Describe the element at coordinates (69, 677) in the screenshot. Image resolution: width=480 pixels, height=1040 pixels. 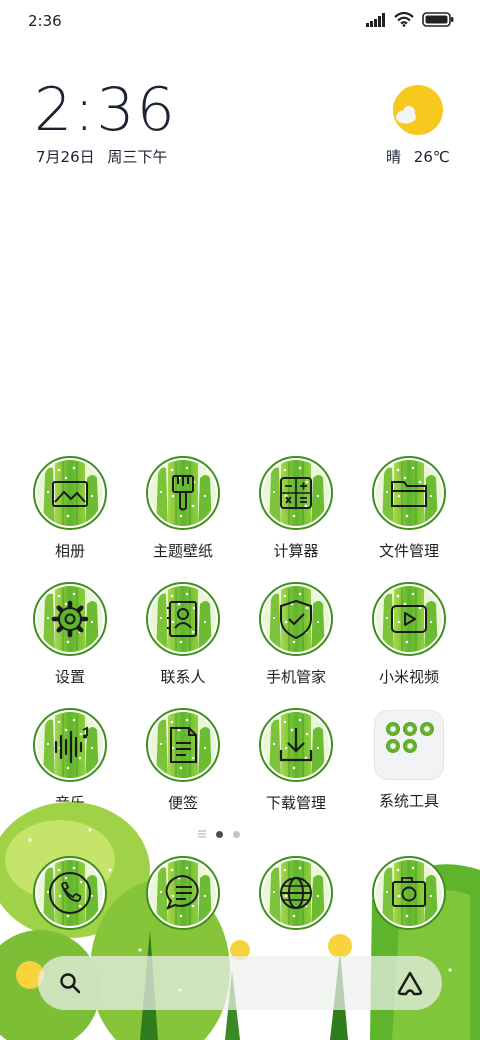
I see `app-label: 设置` at that location.